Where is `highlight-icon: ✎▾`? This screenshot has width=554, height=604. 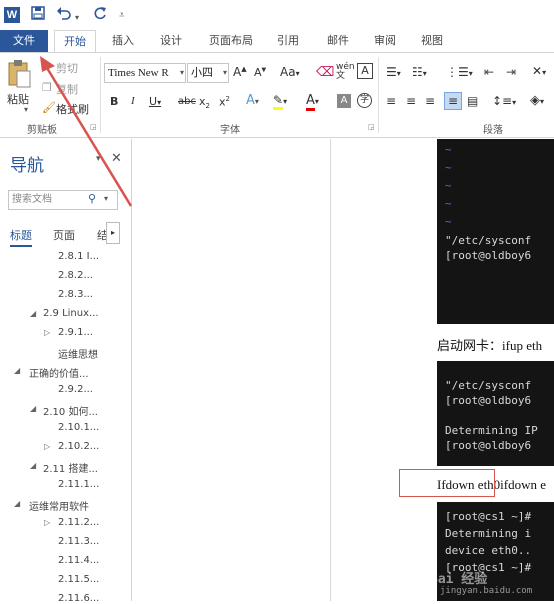 highlight-icon: ✎▾ is located at coordinates (280, 101).